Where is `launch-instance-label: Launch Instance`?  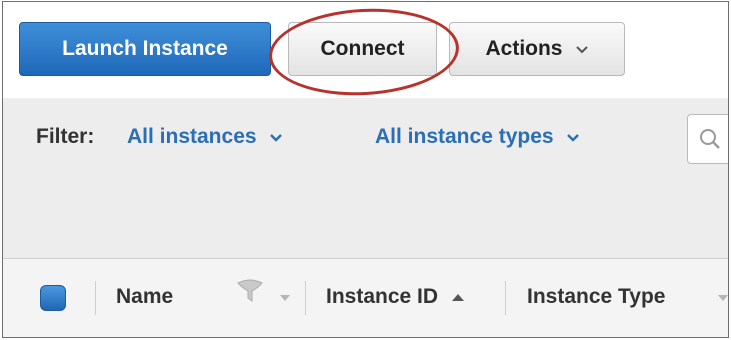
launch-instance-label: Launch Instance is located at coordinates (145, 48).